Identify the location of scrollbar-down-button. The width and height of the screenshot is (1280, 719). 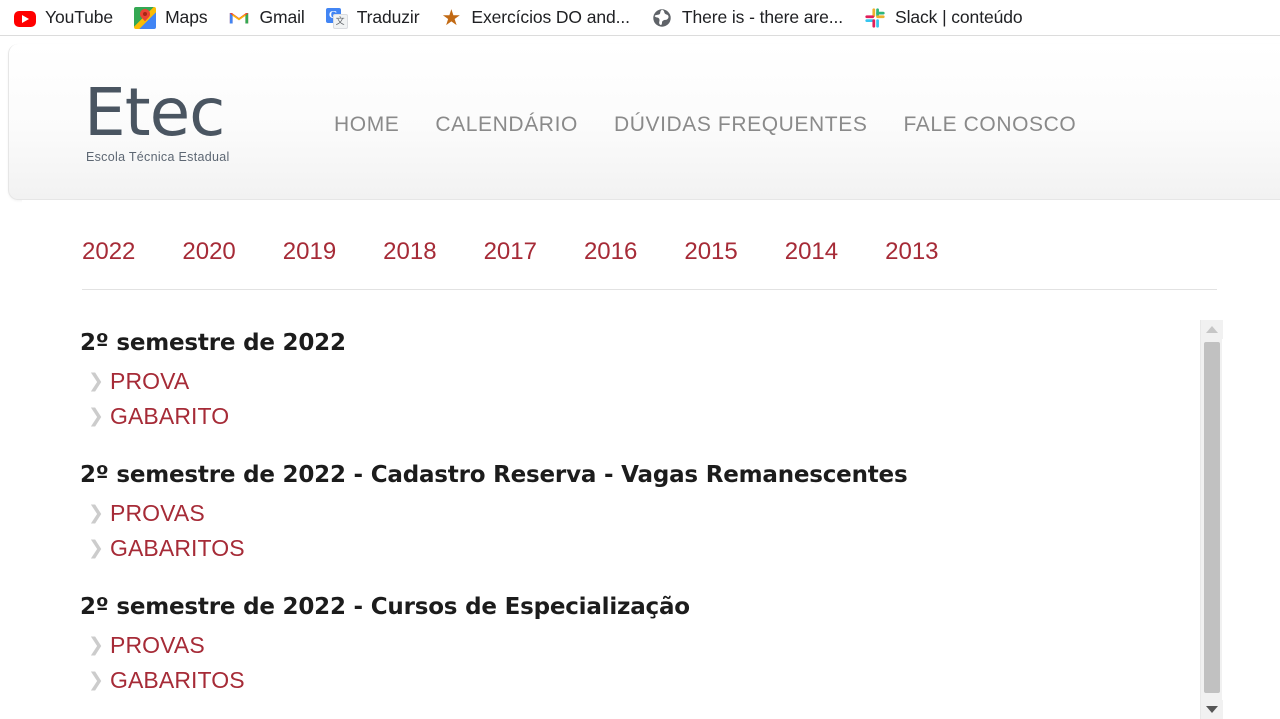
(1212, 709).